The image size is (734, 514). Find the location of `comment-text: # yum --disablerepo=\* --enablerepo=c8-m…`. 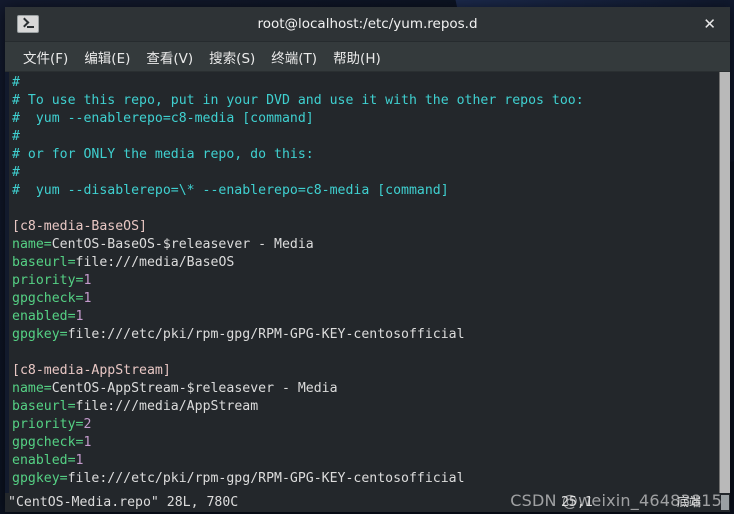

comment-text: # yum --disablerepo=\* --enablerepo=c8-m… is located at coordinates (230, 190).